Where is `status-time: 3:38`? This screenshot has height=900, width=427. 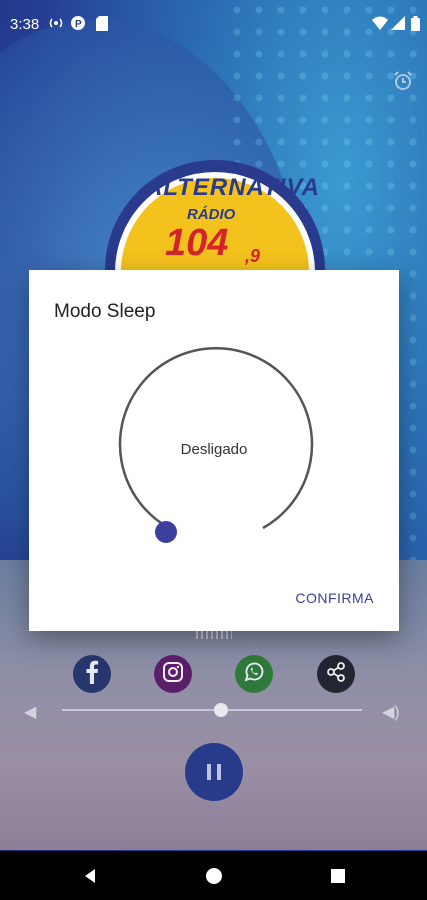 status-time: 3:38 is located at coordinates (25, 24).